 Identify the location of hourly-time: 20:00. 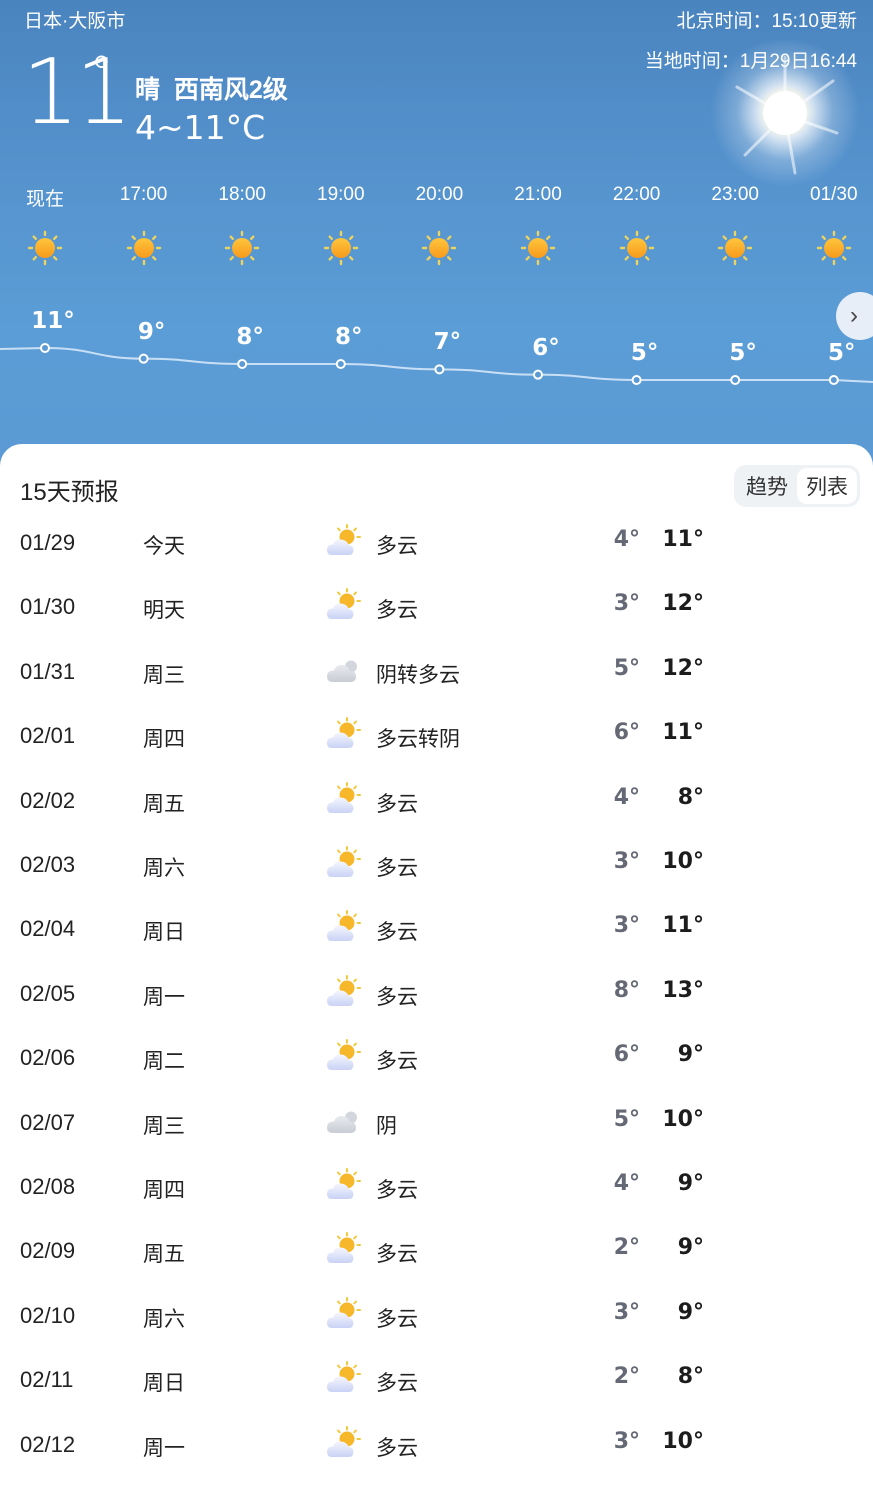
(439, 194).